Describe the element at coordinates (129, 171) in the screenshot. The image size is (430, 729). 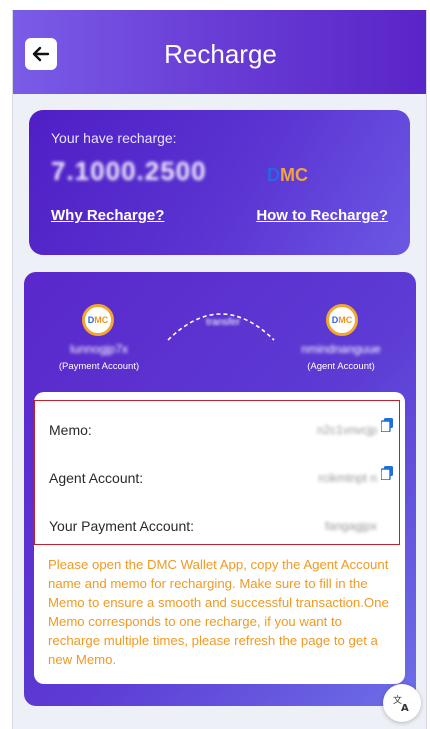
I see `balance-amount: 7.1000.2500` at that location.